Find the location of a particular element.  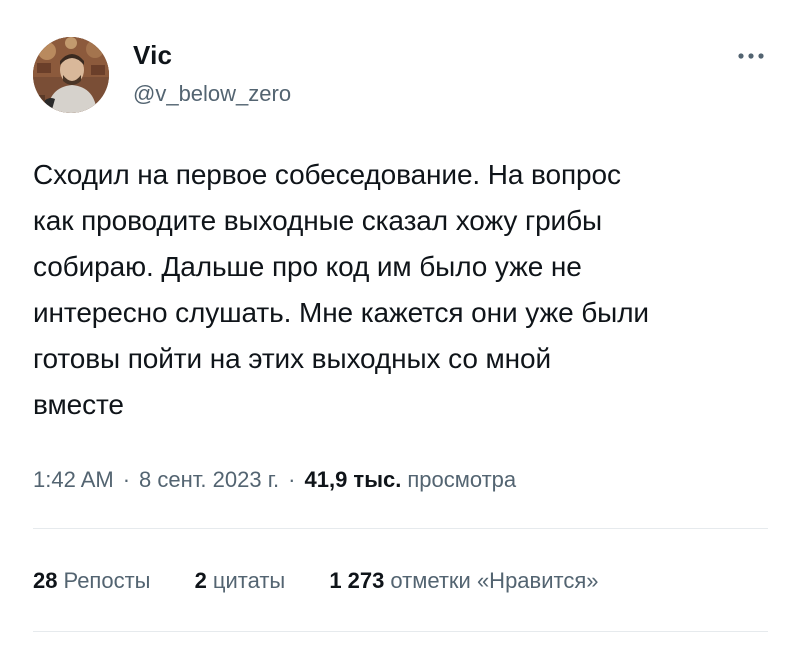

quotes-stat: 2 цитаты is located at coordinates (240, 581).